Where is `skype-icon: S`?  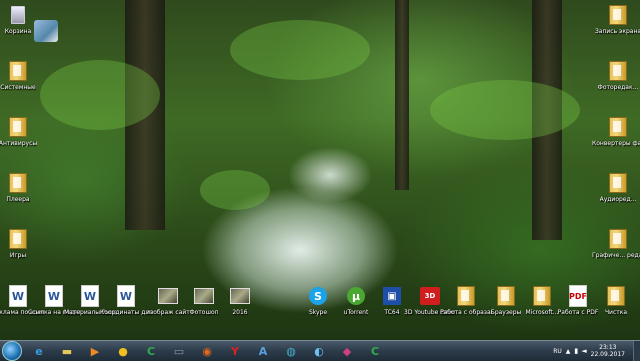 skype-icon: S is located at coordinates (318, 296).